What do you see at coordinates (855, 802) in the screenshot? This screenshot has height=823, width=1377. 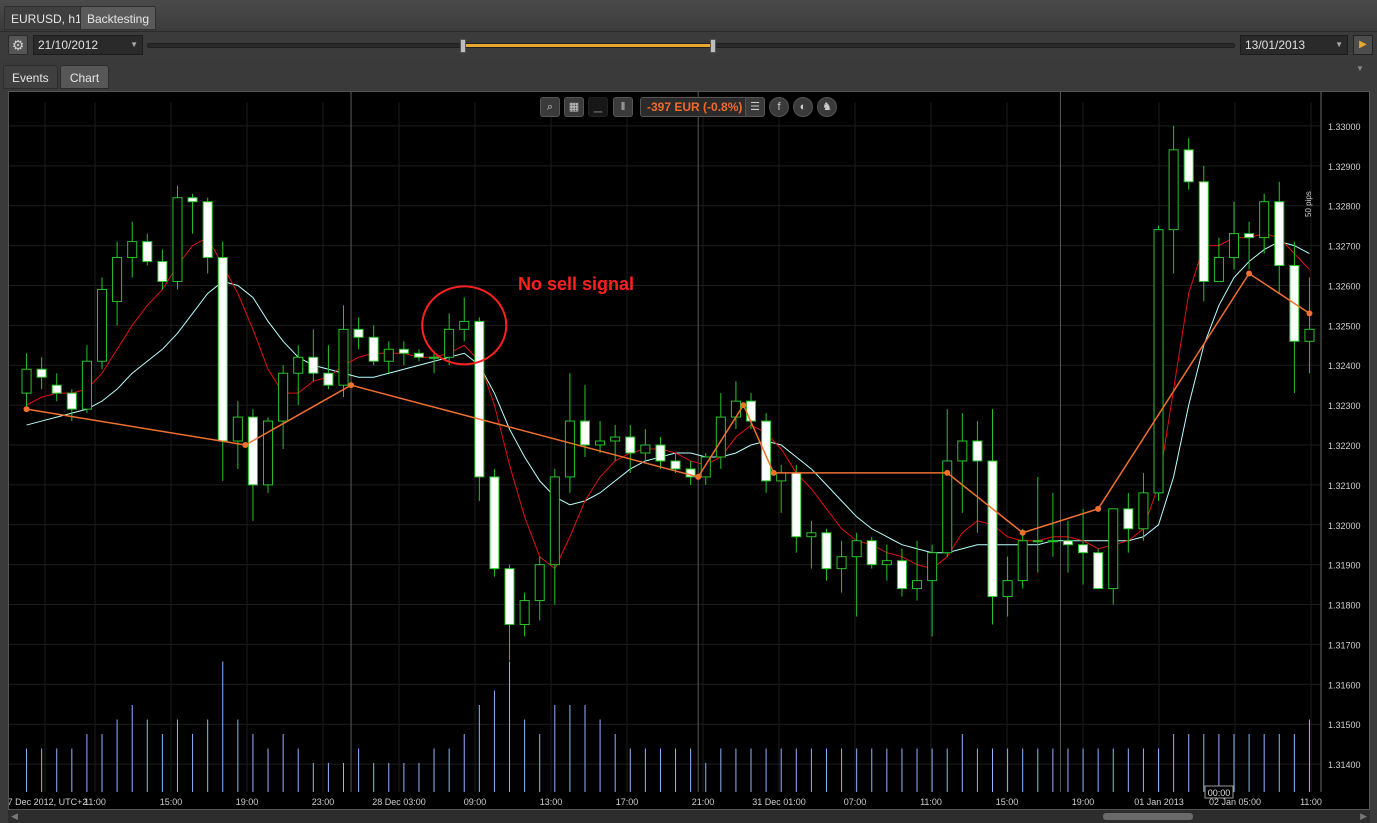 I see `x-tick-label: 07:00` at bounding box center [855, 802].